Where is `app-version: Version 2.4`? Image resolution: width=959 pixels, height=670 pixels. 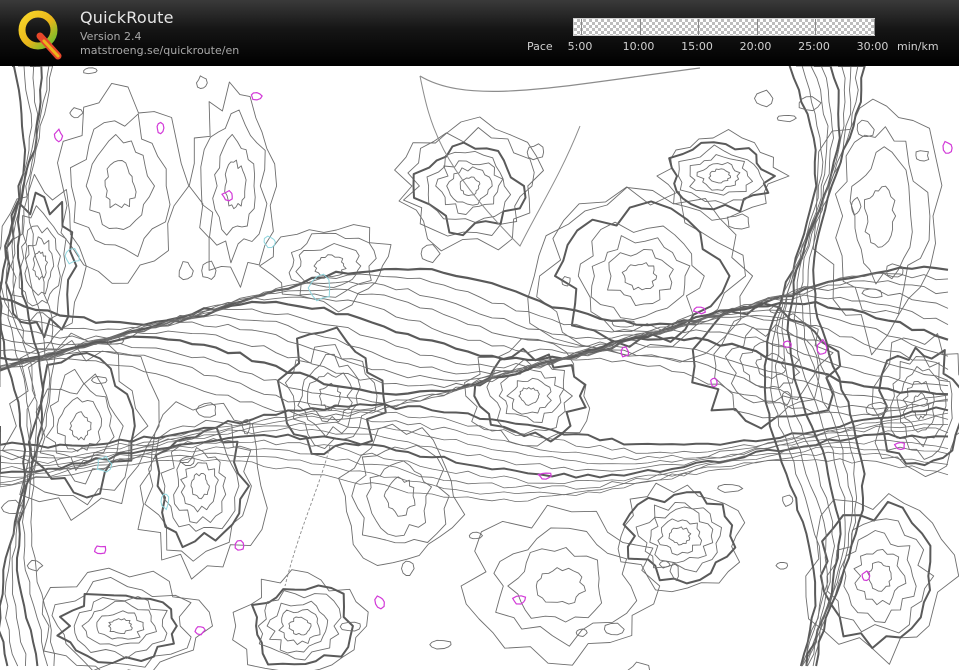 app-version: Version 2.4 is located at coordinates (111, 36).